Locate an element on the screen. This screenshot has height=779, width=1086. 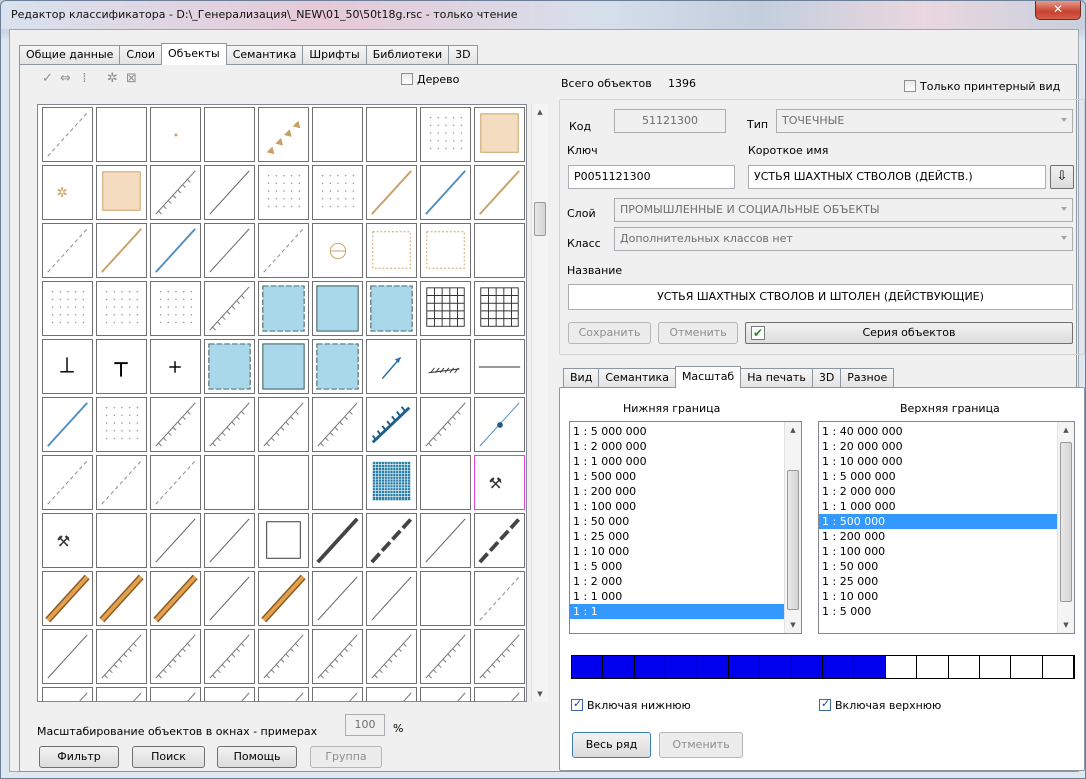
scale-cancel-button: Отменить is located at coordinates (701, 745).